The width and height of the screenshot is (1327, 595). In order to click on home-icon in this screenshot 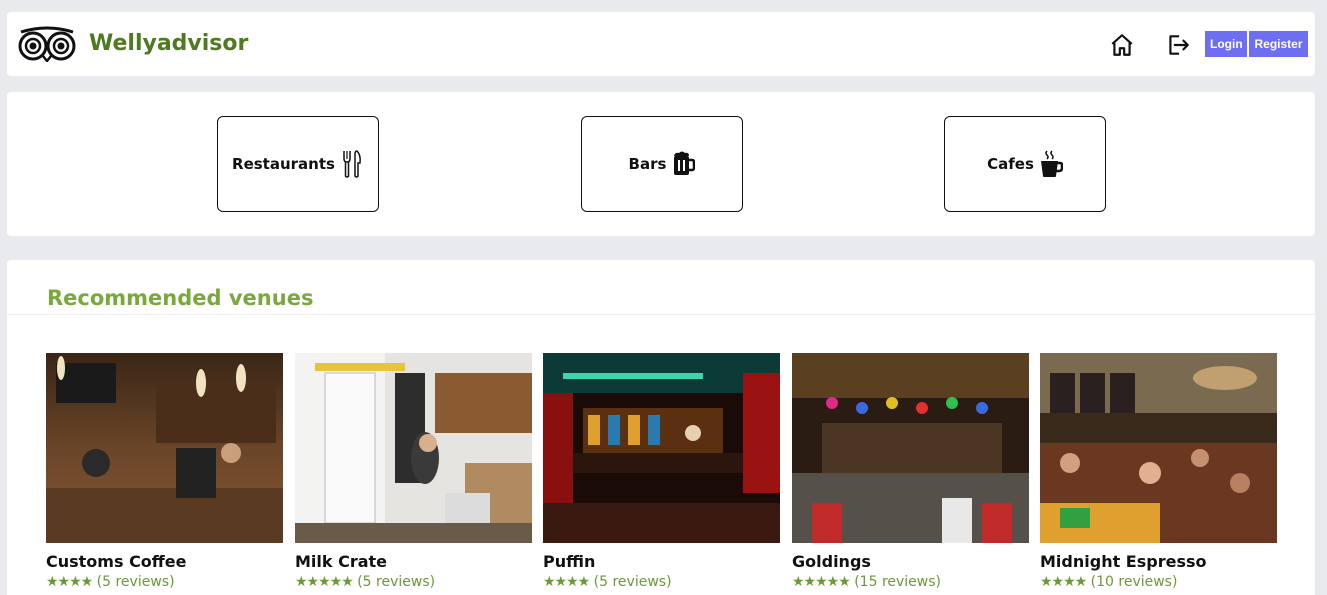, I will do `click(1122, 45)`.